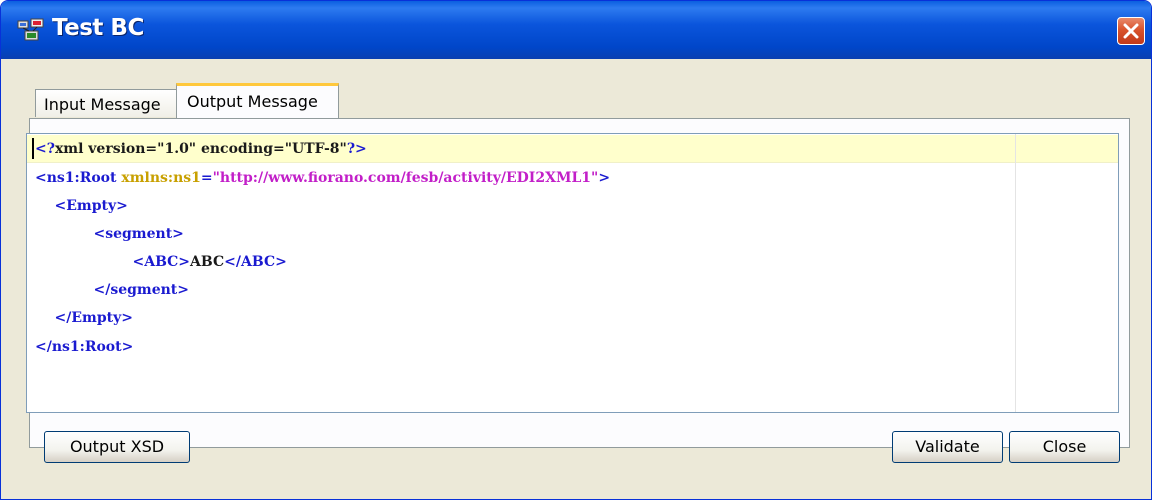 The height and width of the screenshot is (500, 1152). What do you see at coordinates (604, 178) in the screenshot?
I see `code-token: >` at bounding box center [604, 178].